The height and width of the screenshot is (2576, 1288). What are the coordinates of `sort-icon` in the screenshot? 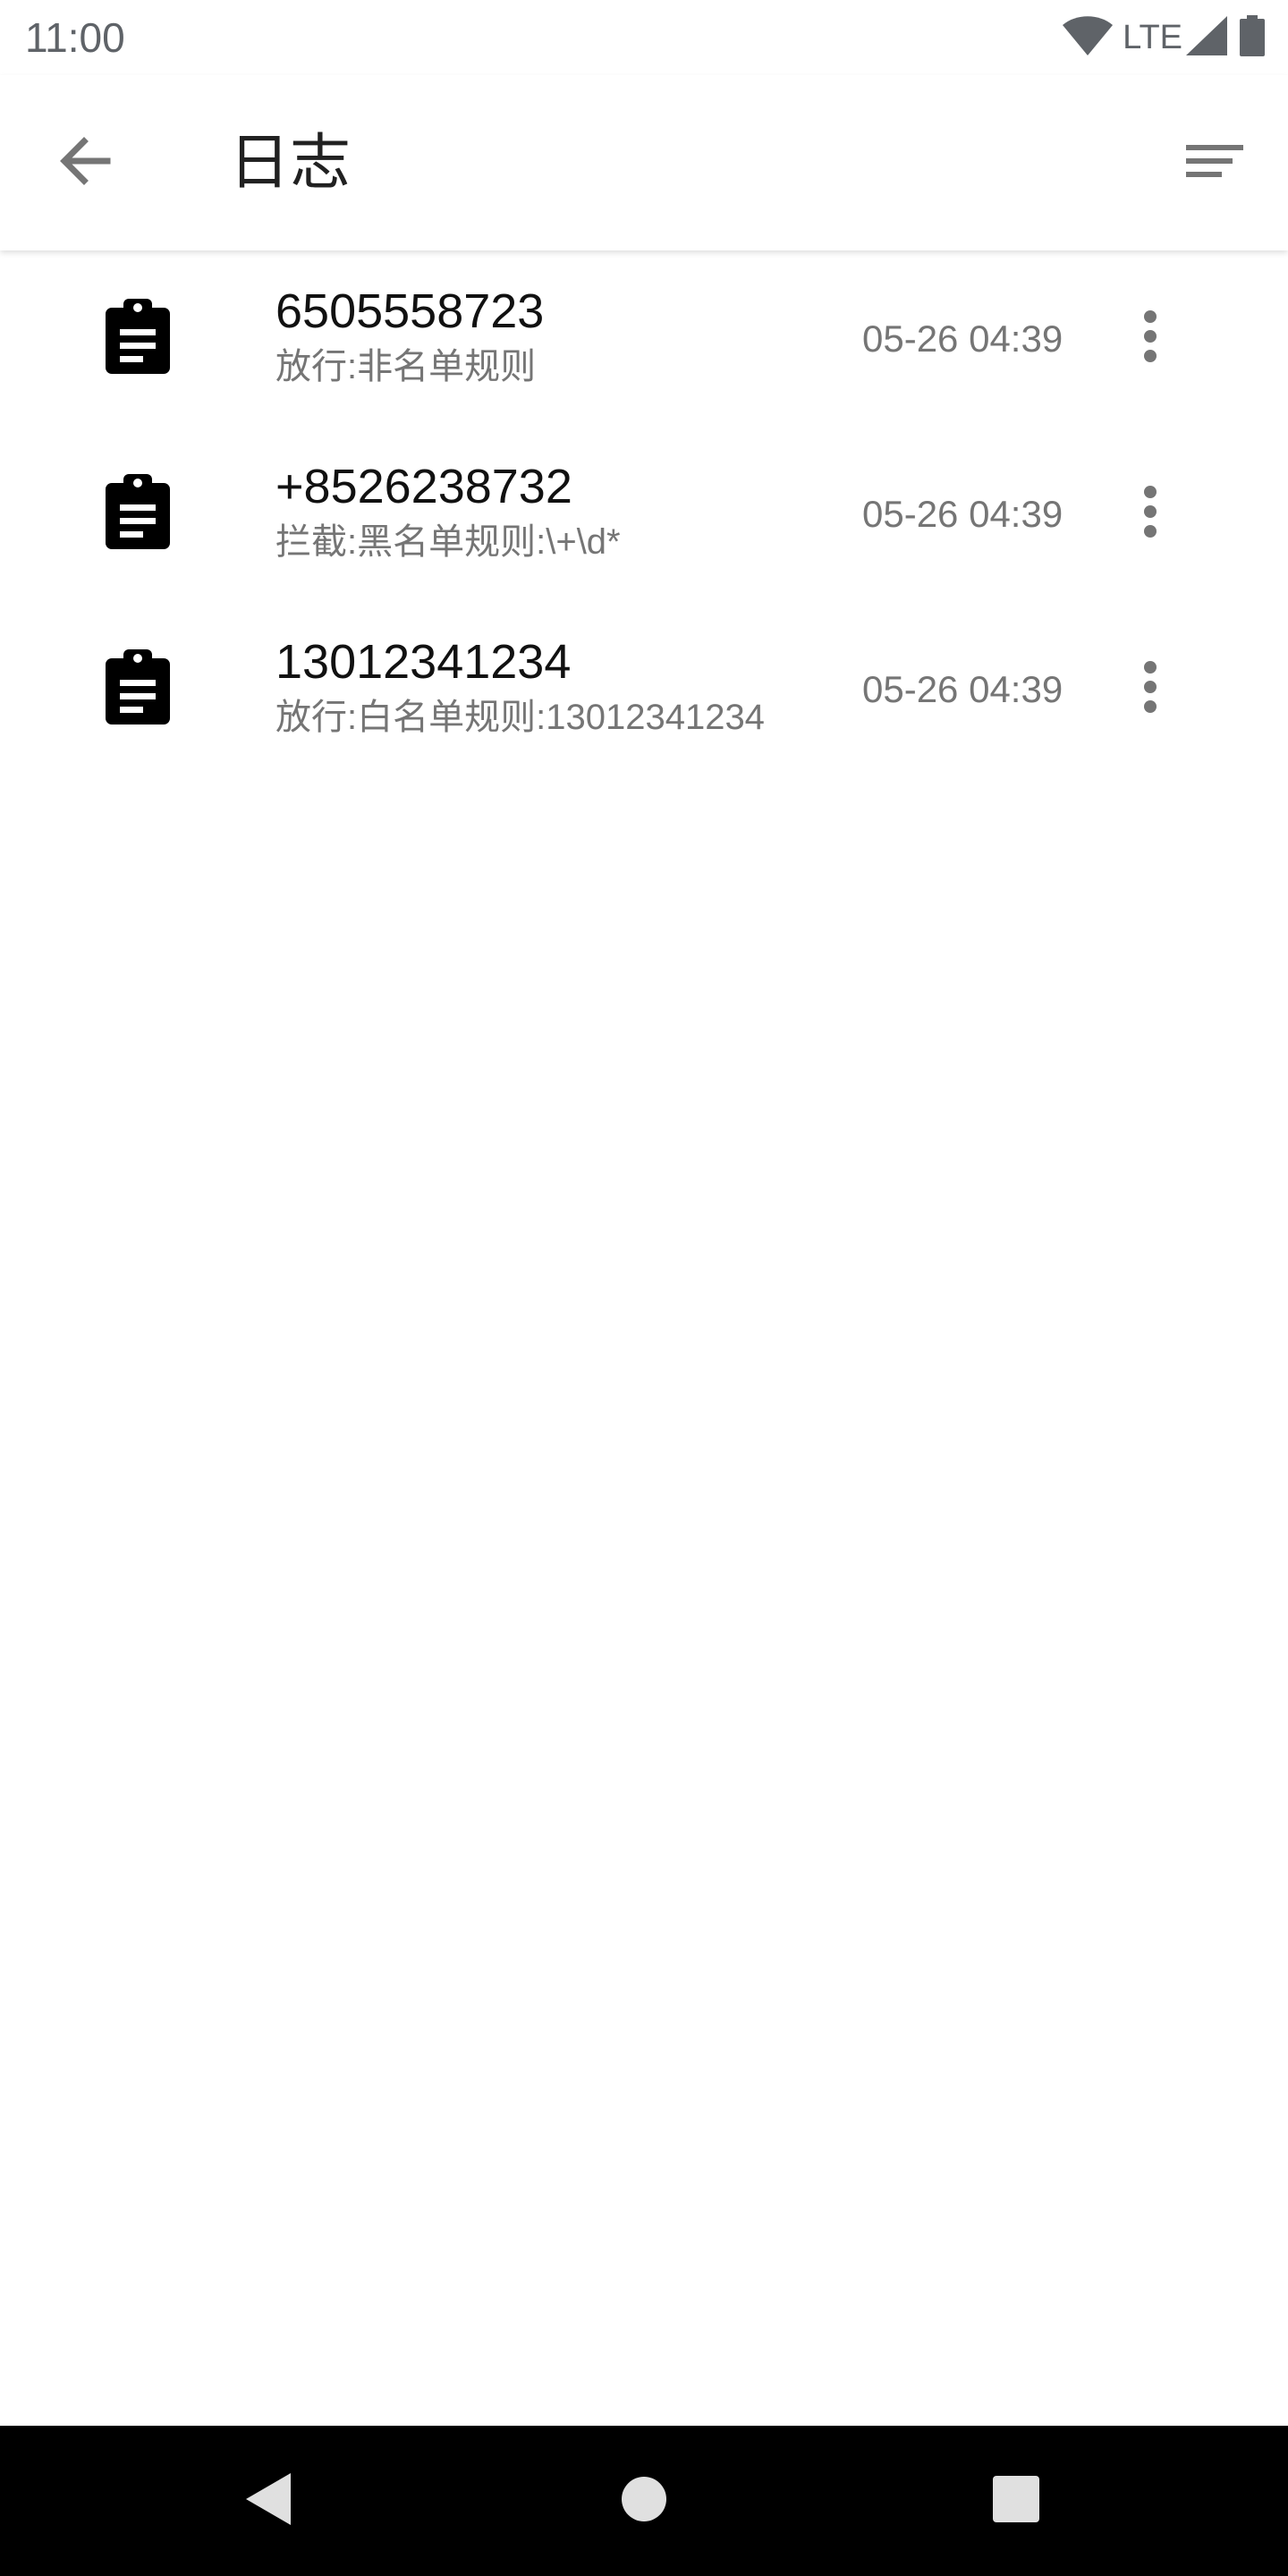 It's located at (1214, 163).